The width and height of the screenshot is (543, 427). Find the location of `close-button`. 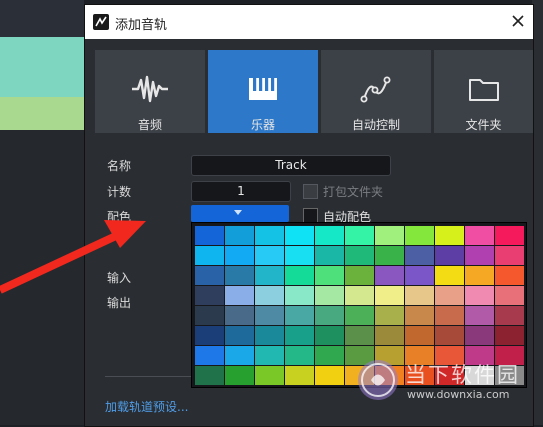

close-button is located at coordinates (518, 21).